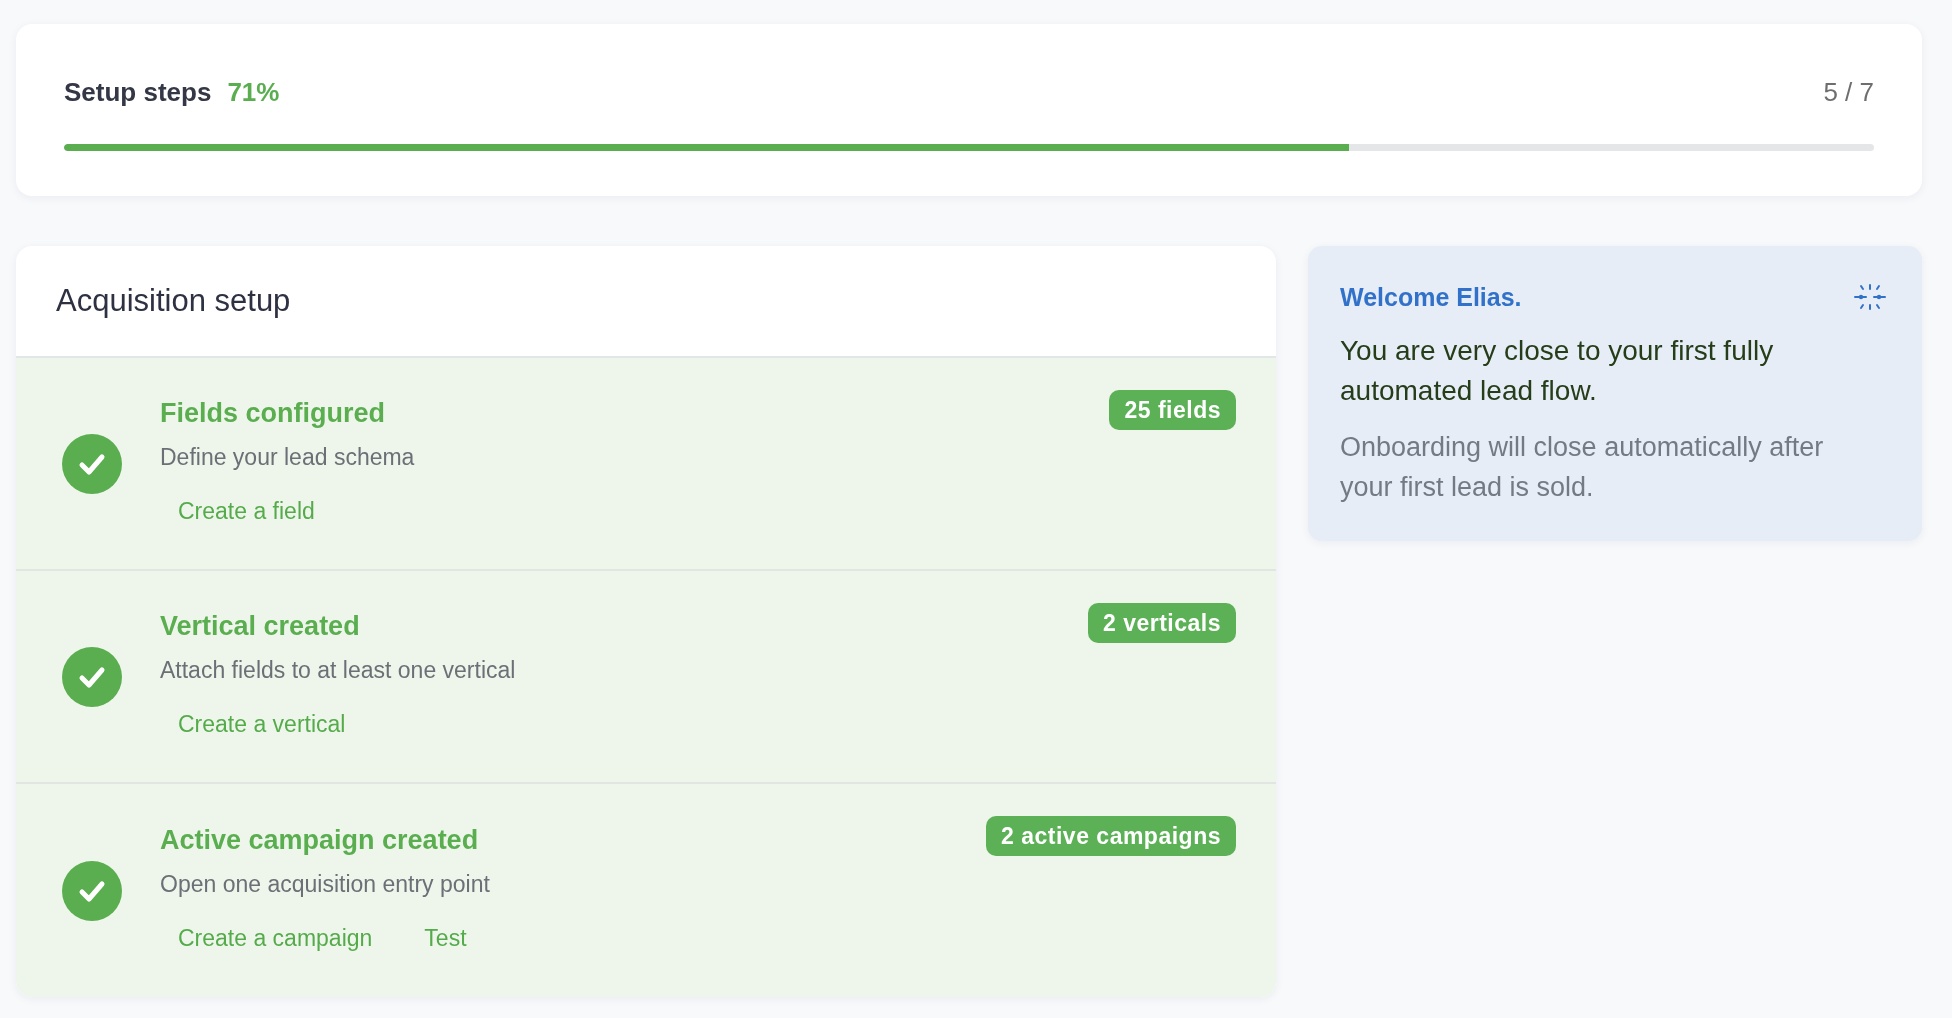 The width and height of the screenshot is (1952, 1018). I want to click on step-title: Fields configured, so click(273, 412).